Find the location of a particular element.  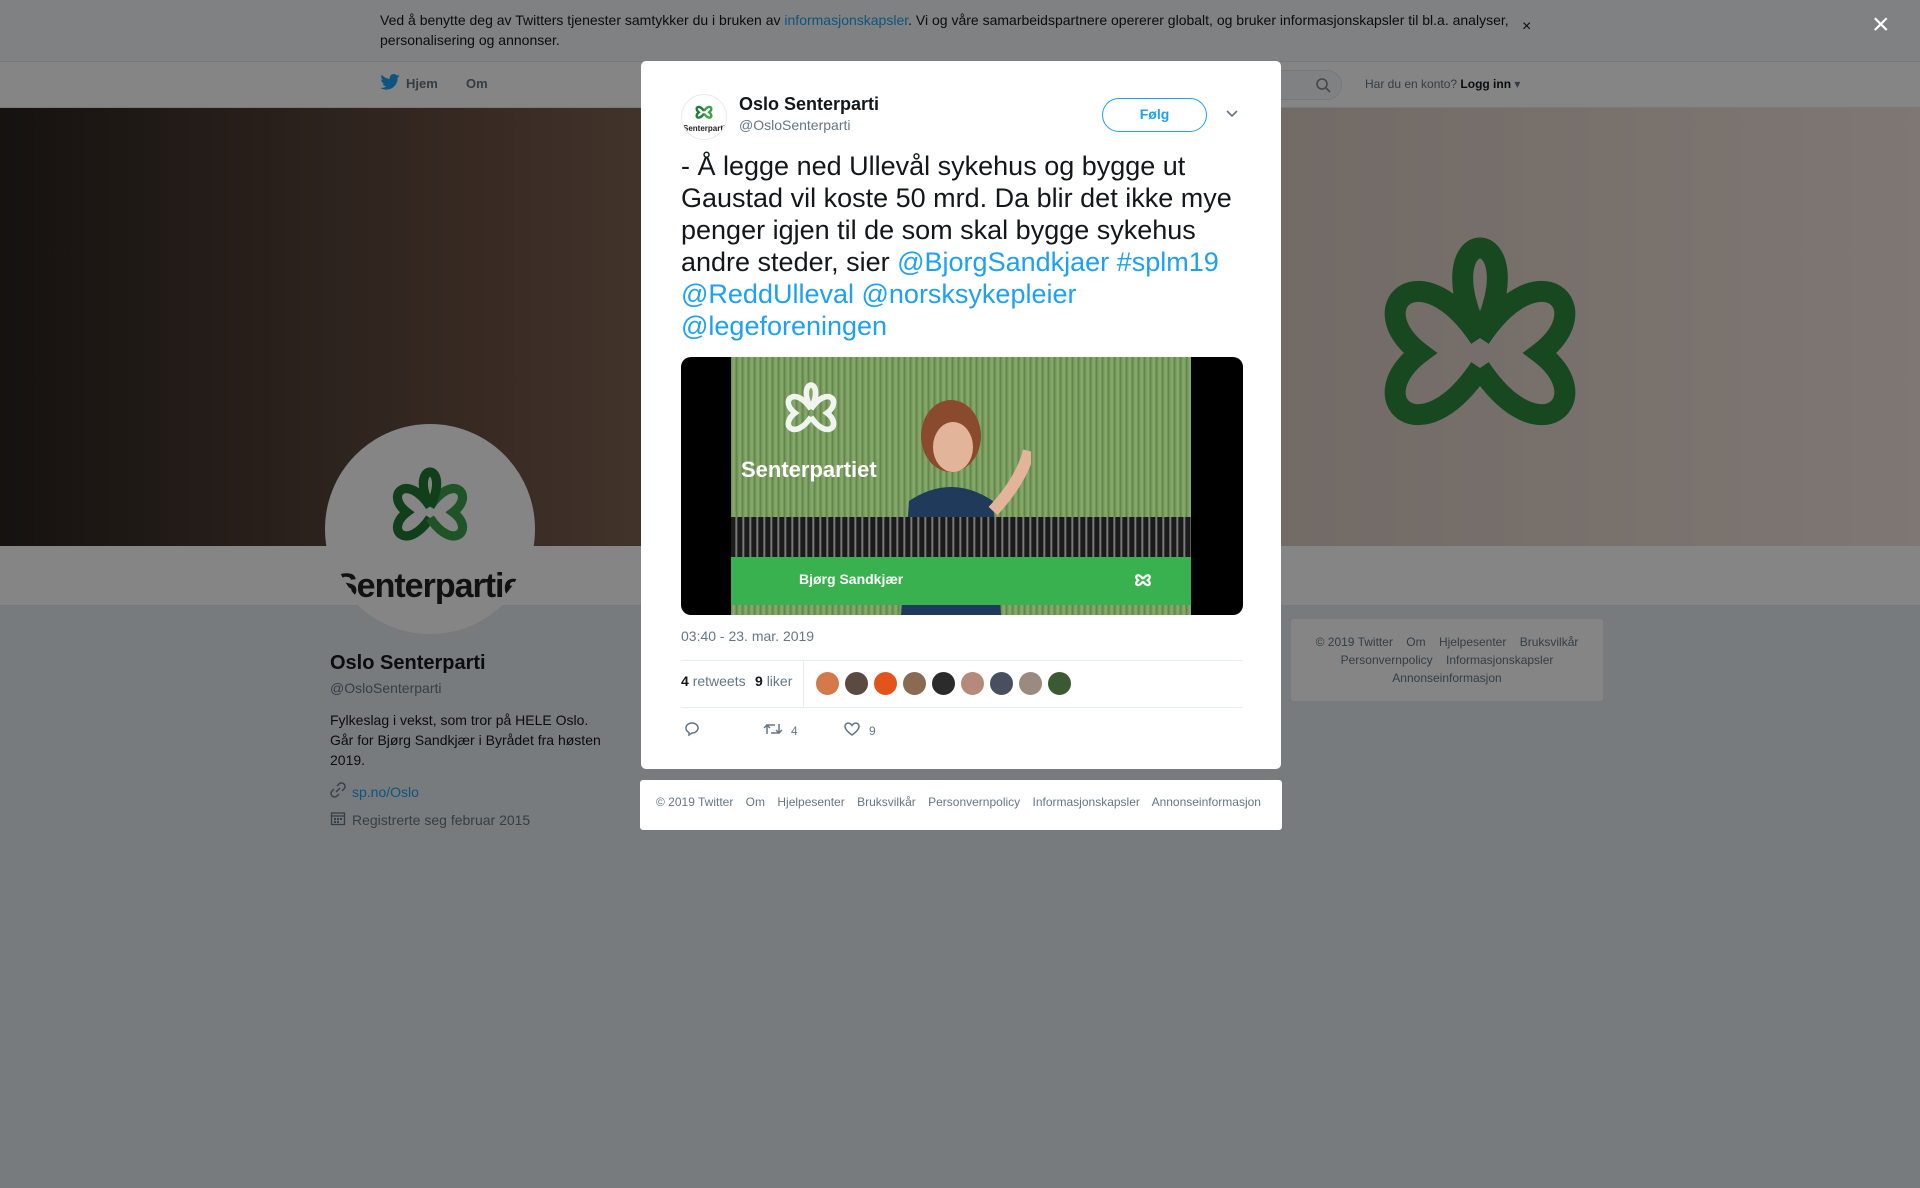

mention-link: @norsksykepleier is located at coordinates (969, 294).